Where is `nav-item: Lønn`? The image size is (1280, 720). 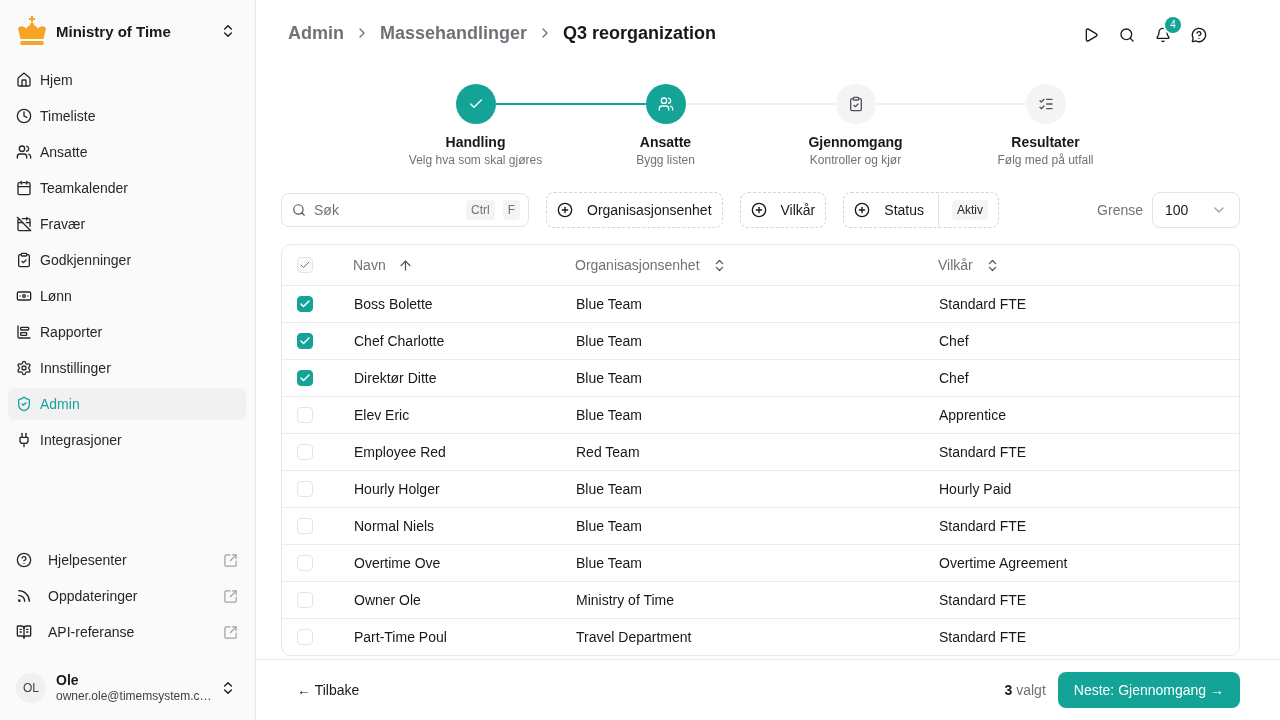
nav-item: Lønn is located at coordinates (127, 296).